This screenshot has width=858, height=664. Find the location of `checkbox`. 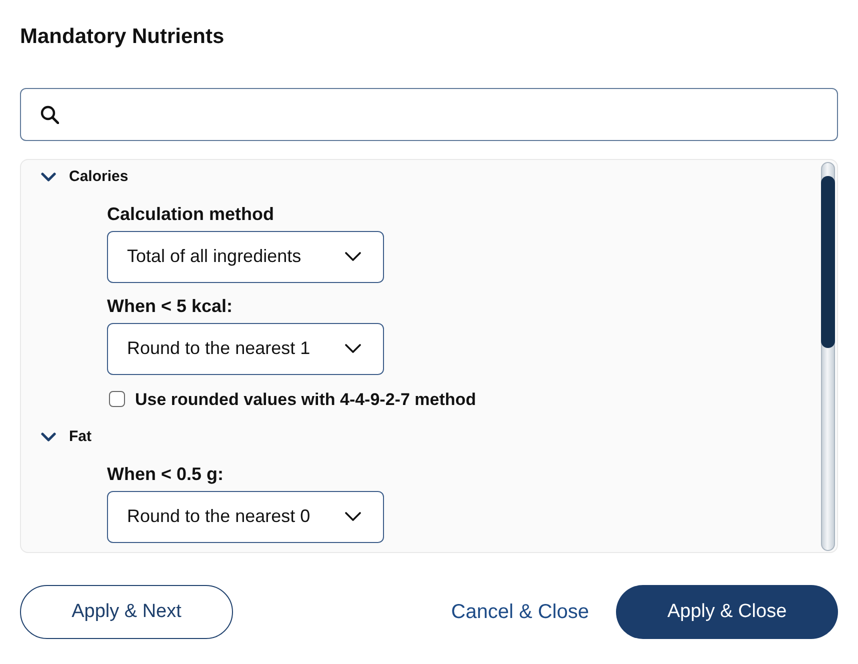

checkbox is located at coordinates (117, 399).